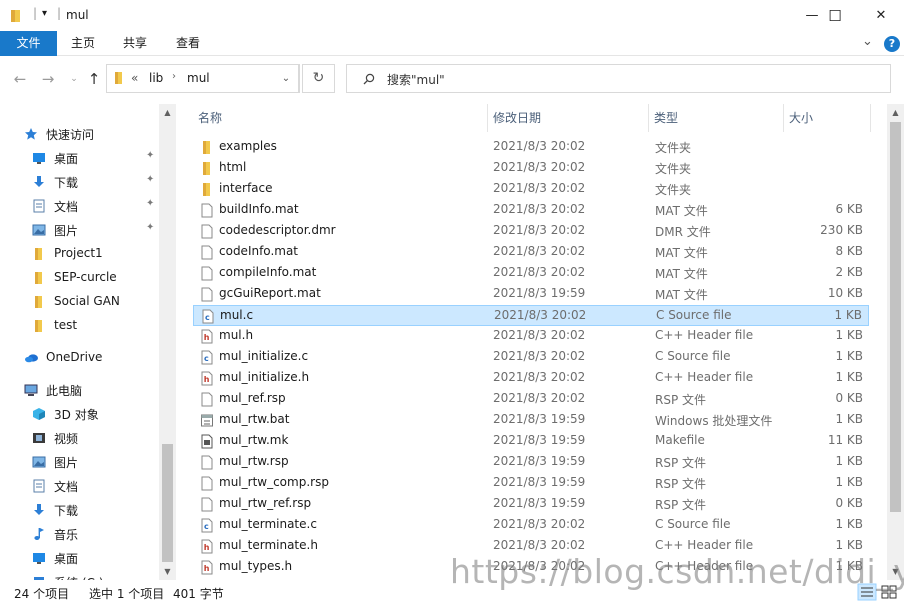 This screenshot has width=904, height=605. What do you see at coordinates (531, 210) in the screenshot?
I see `file-row: buildInfo.mat 2021/8/3 20:02 MAT 文件 6 KB` at bounding box center [531, 210].